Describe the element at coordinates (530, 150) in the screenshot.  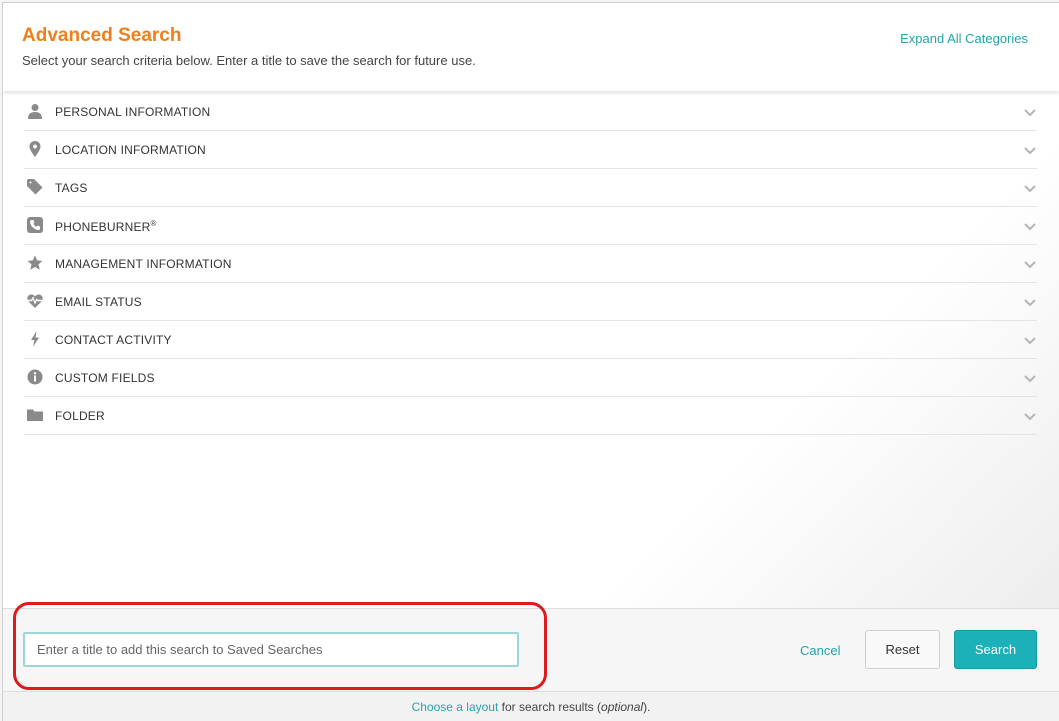
I see `category-location-information: LOCATION INFORMATION` at that location.